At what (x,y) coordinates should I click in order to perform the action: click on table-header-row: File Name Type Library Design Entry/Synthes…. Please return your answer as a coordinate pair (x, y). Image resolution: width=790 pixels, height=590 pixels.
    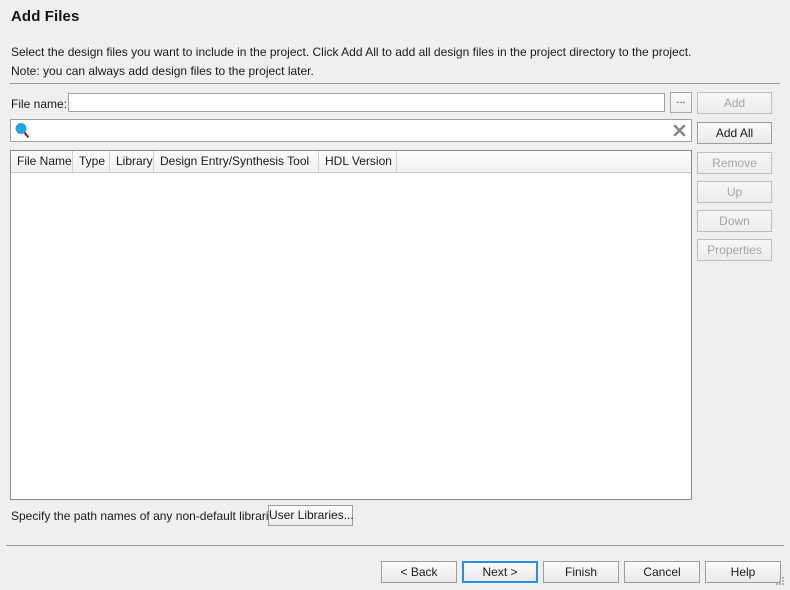
    Looking at the image, I should click on (351, 162).